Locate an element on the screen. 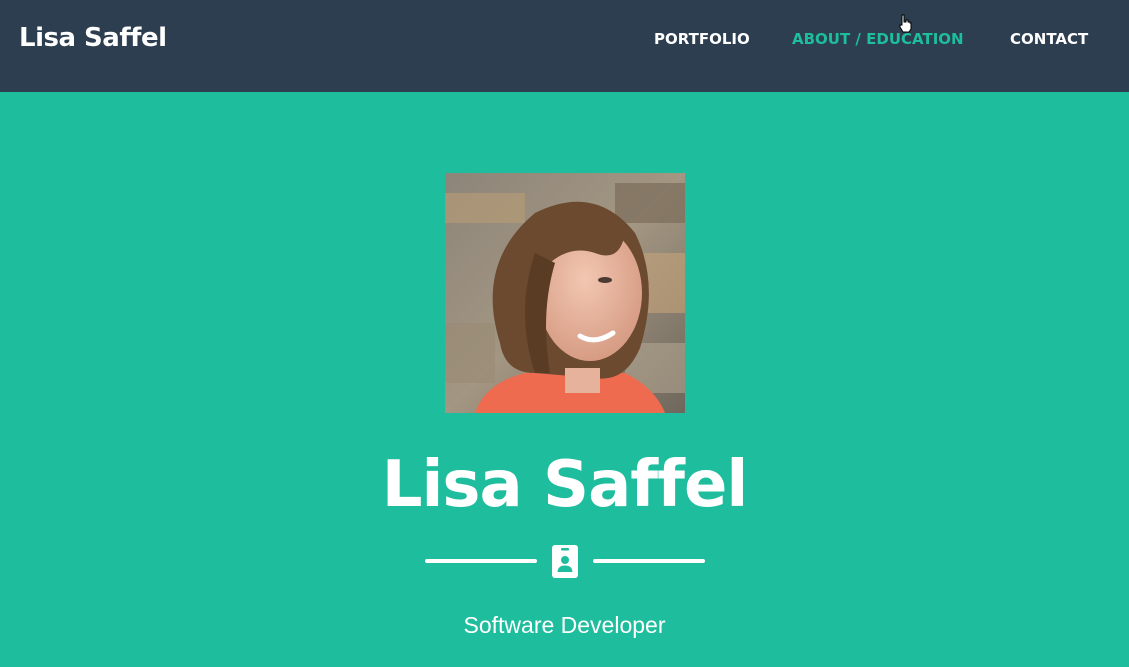 This screenshot has width=1129, height=667. profile-photo is located at coordinates (565, 293).